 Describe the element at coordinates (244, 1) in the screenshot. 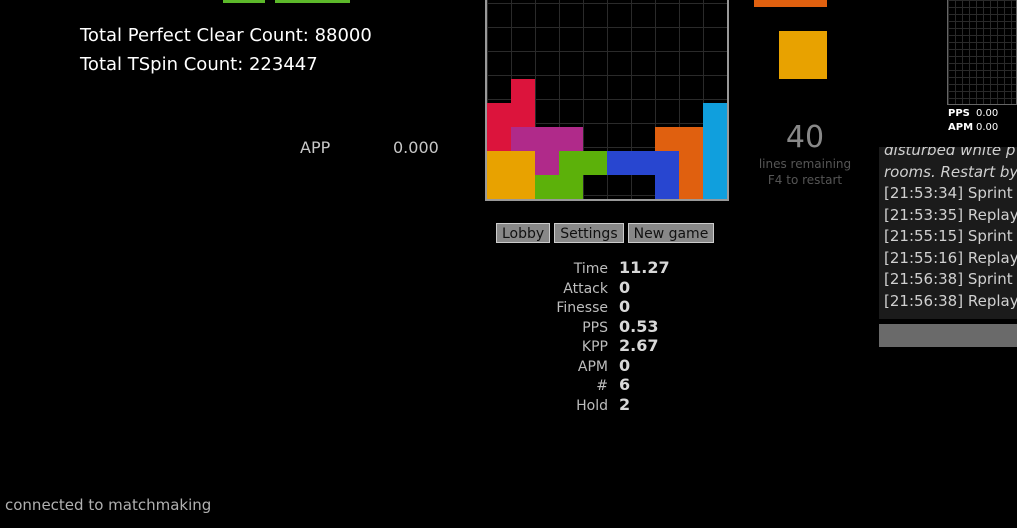

I see `green-bar-left` at that location.